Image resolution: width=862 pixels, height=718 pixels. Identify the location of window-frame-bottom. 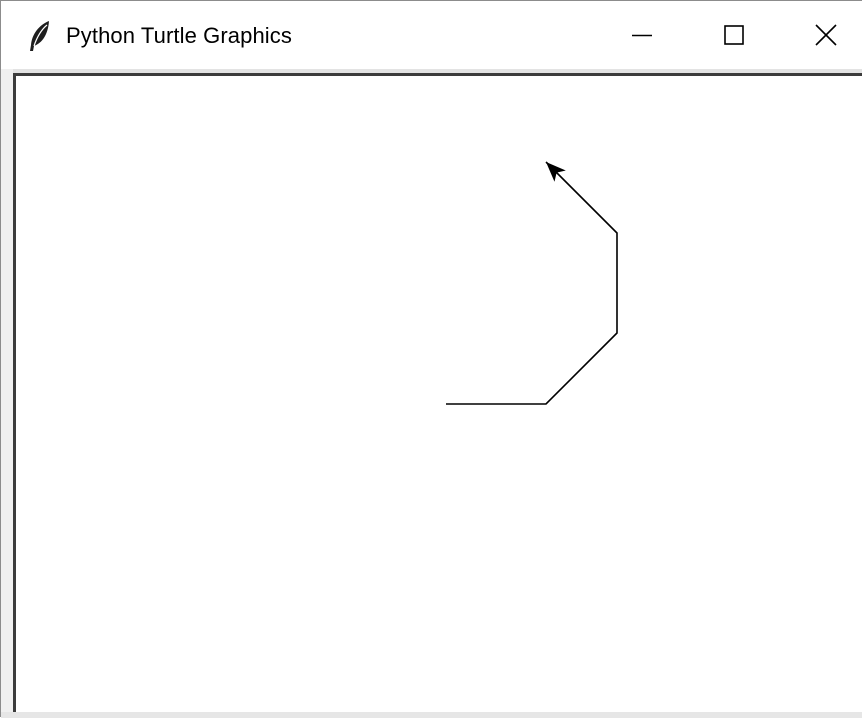
(431, 715).